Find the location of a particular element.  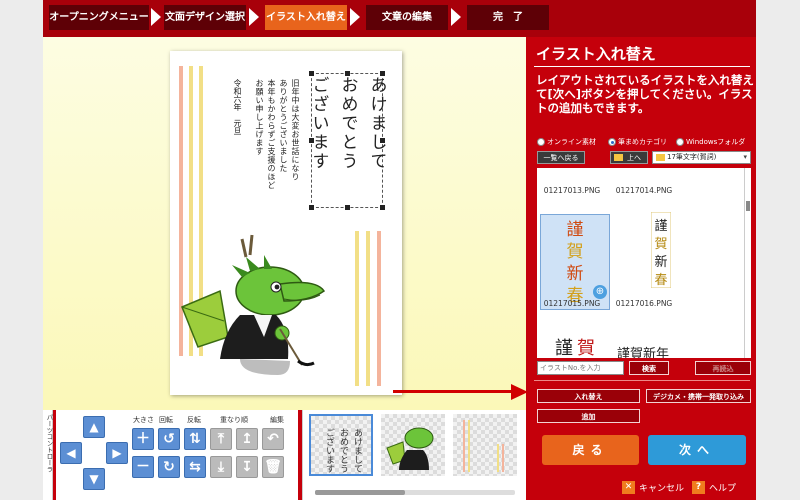

kanji-illustration: 謹 賀 新 春 is located at coordinates (661, 250).